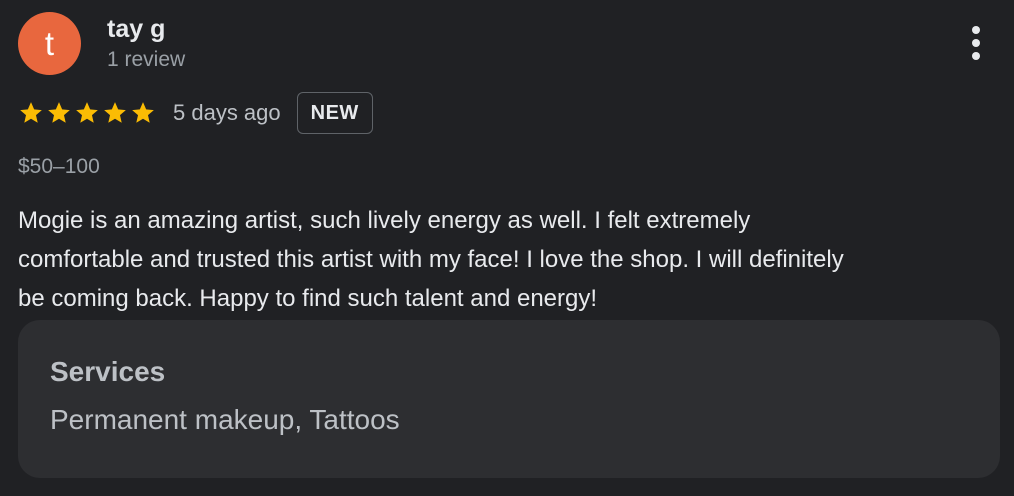 The image size is (1014, 496). I want to click on avatar-initial: t, so click(49, 43).